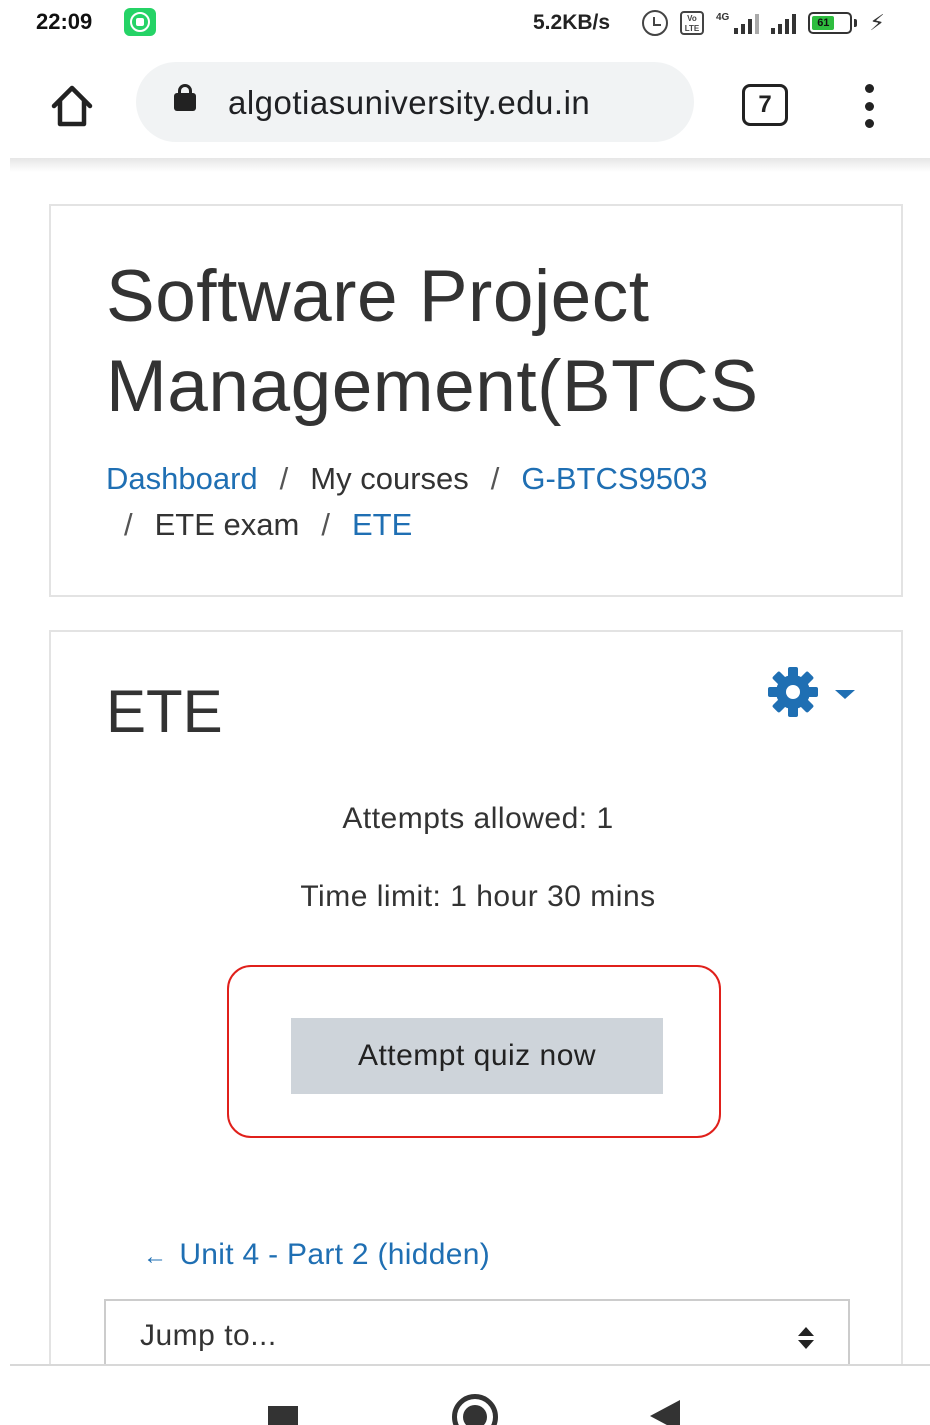  What do you see at coordinates (389, 478) in the screenshot?
I see `breadcrumb-my-courses: My courses` at bounding box center [389, 478].